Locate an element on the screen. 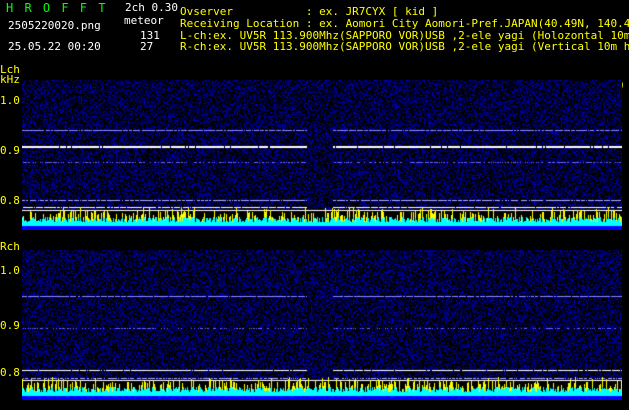 The height and width of the screenshot is (410, 629). app-name: H R O F F T is located at coordinates (57, 8).